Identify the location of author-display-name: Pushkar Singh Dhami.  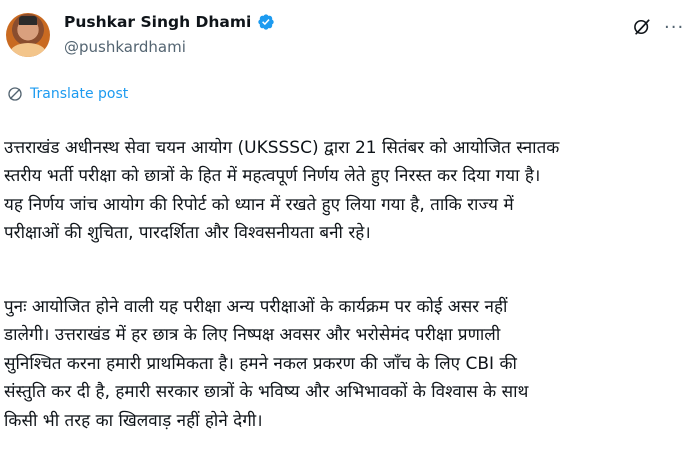
(157, 22).